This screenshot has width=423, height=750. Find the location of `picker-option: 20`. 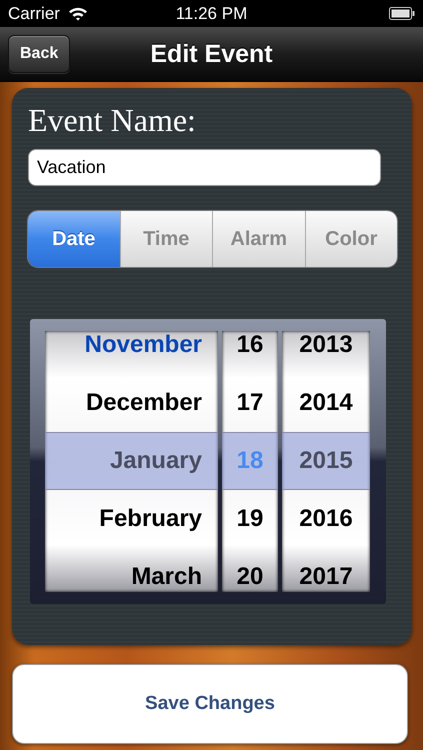

picker-option: 20 is located at coordinates (250, 570).